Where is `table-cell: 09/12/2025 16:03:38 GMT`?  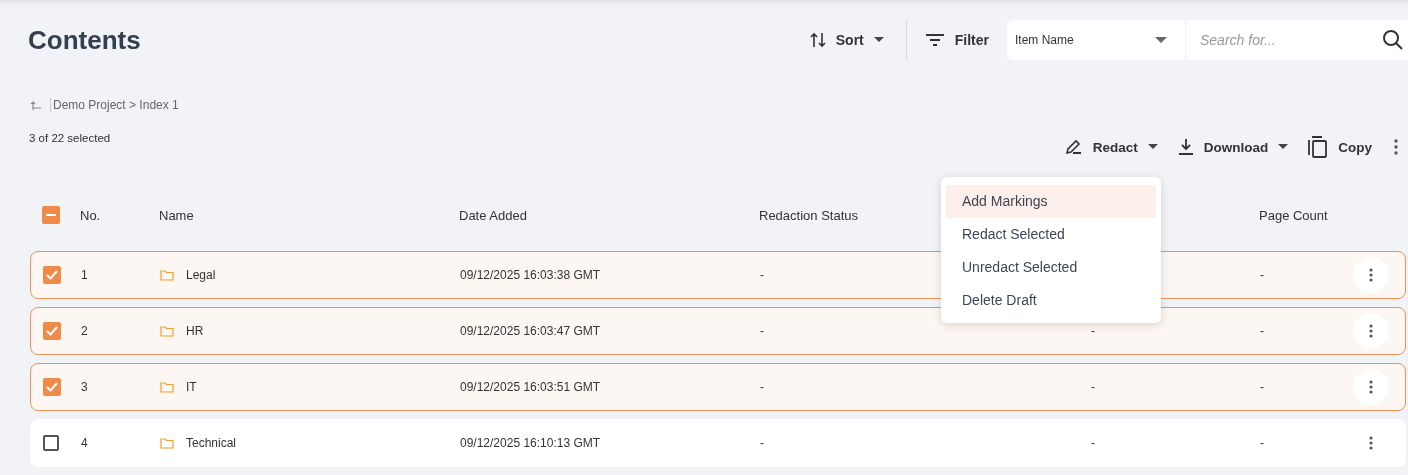
table-cell: 09/12/2025 16:03:38 GMT is located at coordinates (530, 275).